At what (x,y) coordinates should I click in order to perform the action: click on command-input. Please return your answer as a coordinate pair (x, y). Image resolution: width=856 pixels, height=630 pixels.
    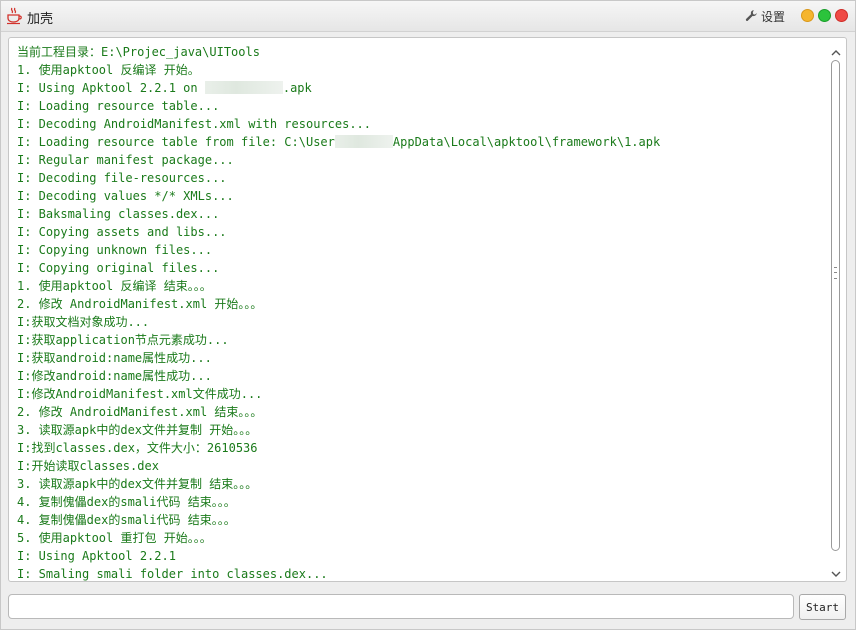
    Looking at the image, I should click on (401, 606).